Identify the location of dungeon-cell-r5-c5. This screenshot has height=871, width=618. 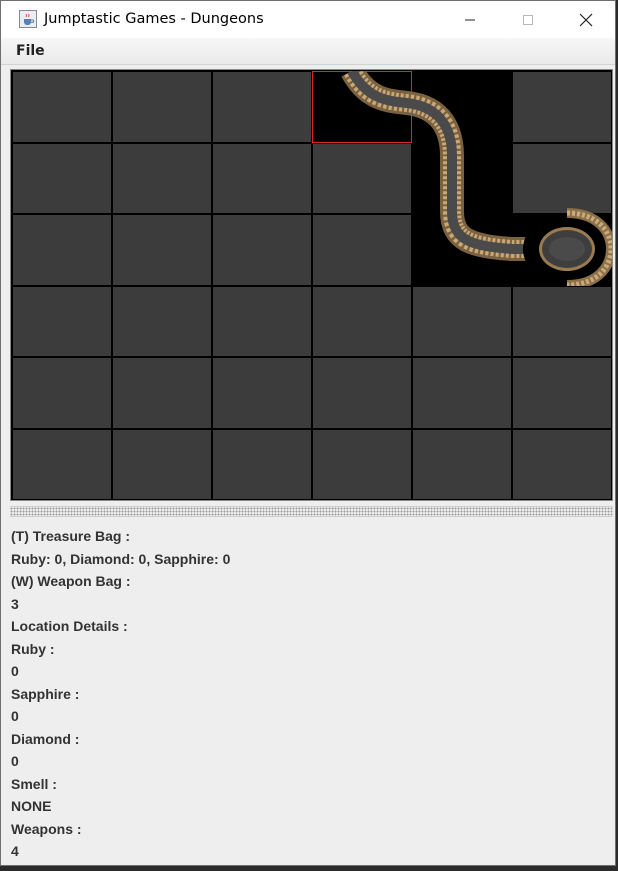
(462, 393).